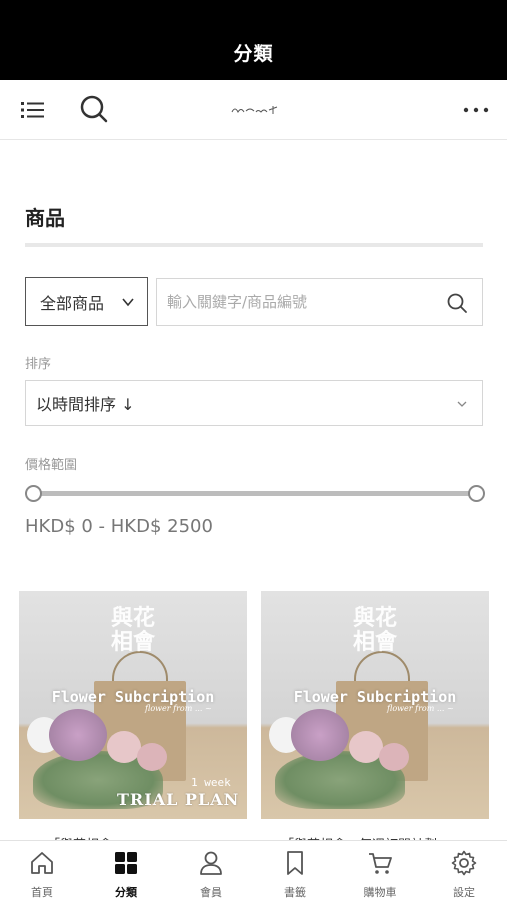 This screenshot has height=900, width=507. What do you see at coordinates (45, 218) in the screenshot?
I see `section-title: 商品` at bounding box center [45, 218].